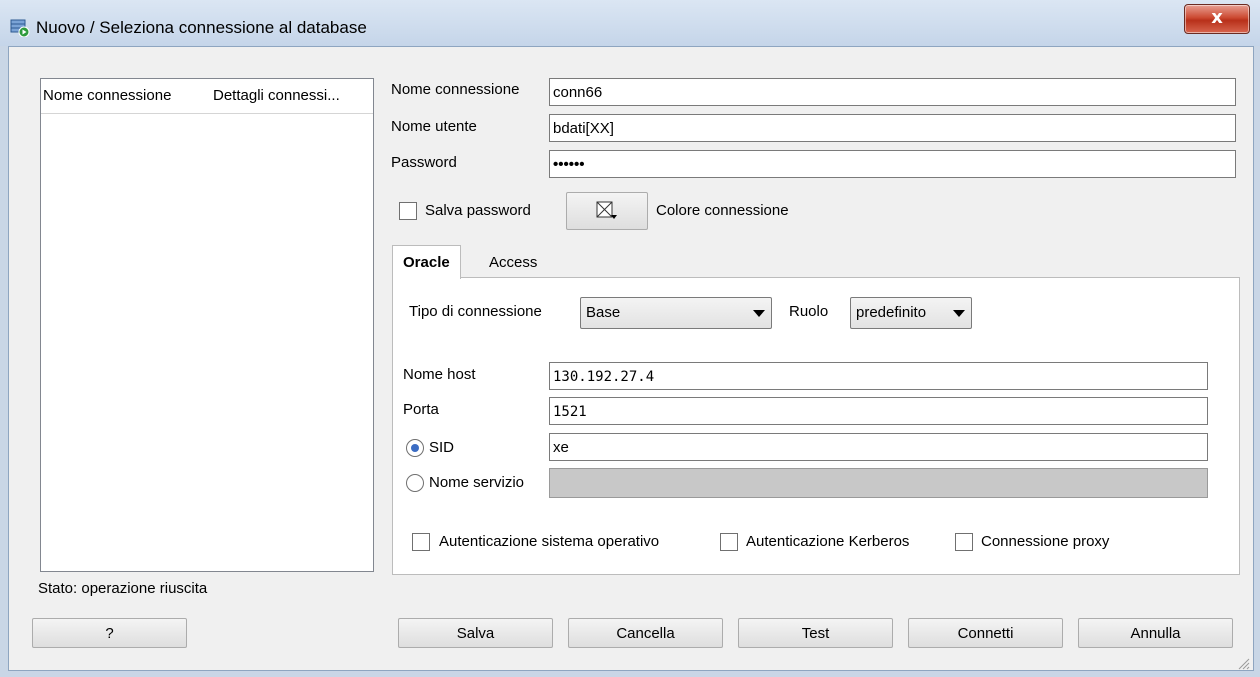 The image size is (1260, 677). Describe the element at coordinates (891, 312) in the screenshot. I see `role-value: predefinito` at that location.